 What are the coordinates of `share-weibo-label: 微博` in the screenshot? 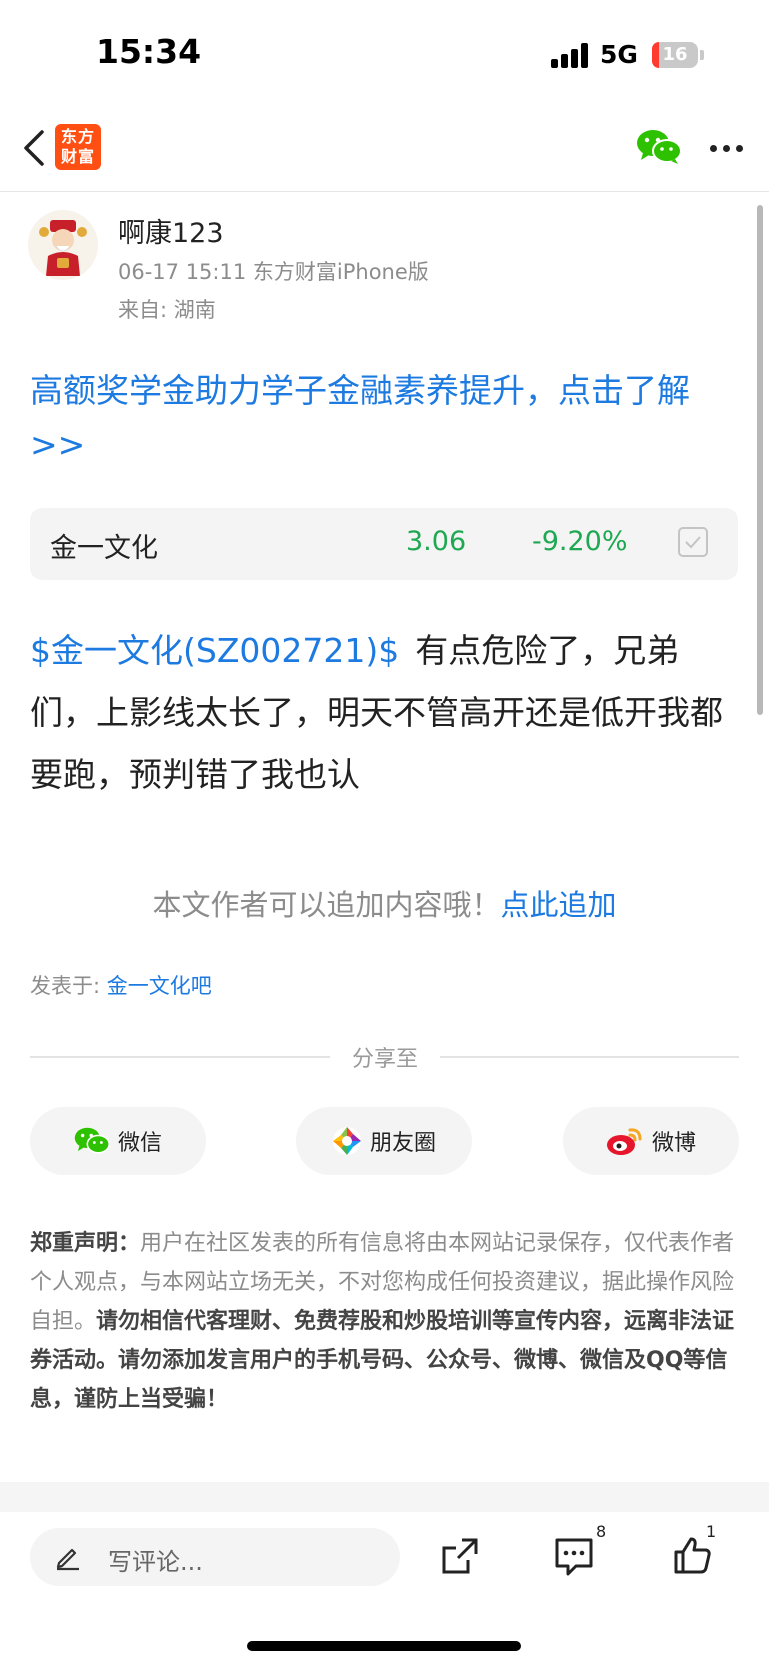 It's located at (673, 1143).